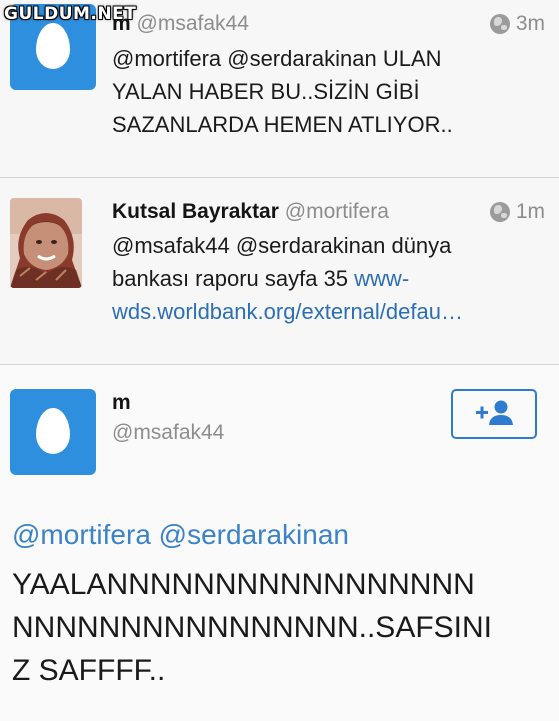 The image size is (559, 721). I want to click on tweet-text-line: @msafak44 @serdarakinan dünya, so click(282, 245).